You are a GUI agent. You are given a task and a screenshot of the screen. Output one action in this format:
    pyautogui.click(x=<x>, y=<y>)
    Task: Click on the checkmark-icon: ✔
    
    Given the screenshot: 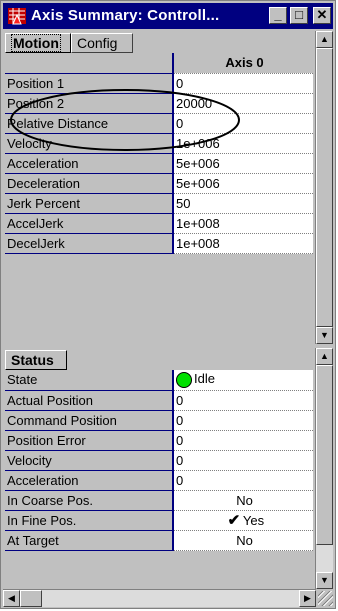 What is the action you would take?
    pyautogui.click(x=234, y=520)
    